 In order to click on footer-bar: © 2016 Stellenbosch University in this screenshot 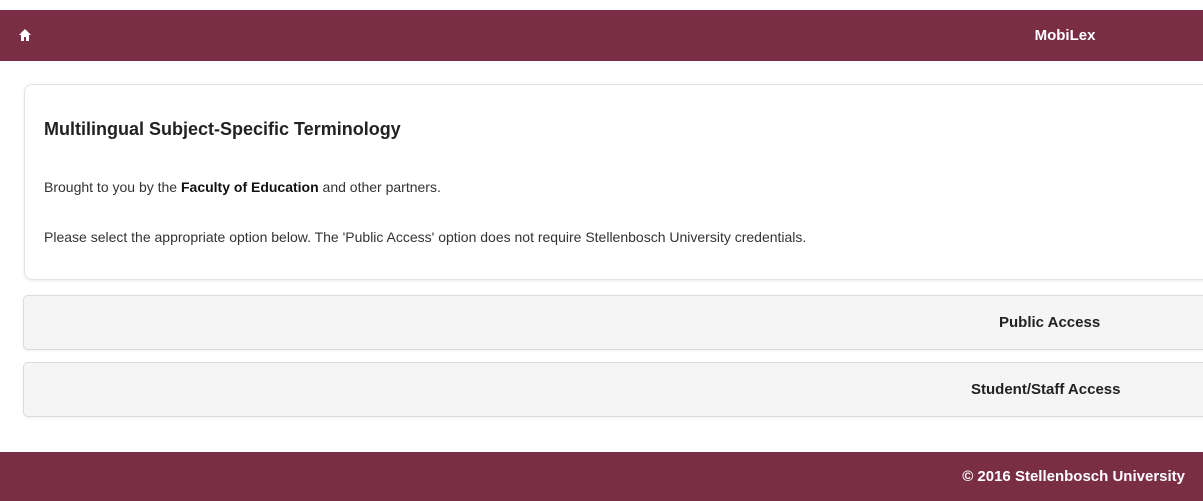, I will do `click(601, 476)`.